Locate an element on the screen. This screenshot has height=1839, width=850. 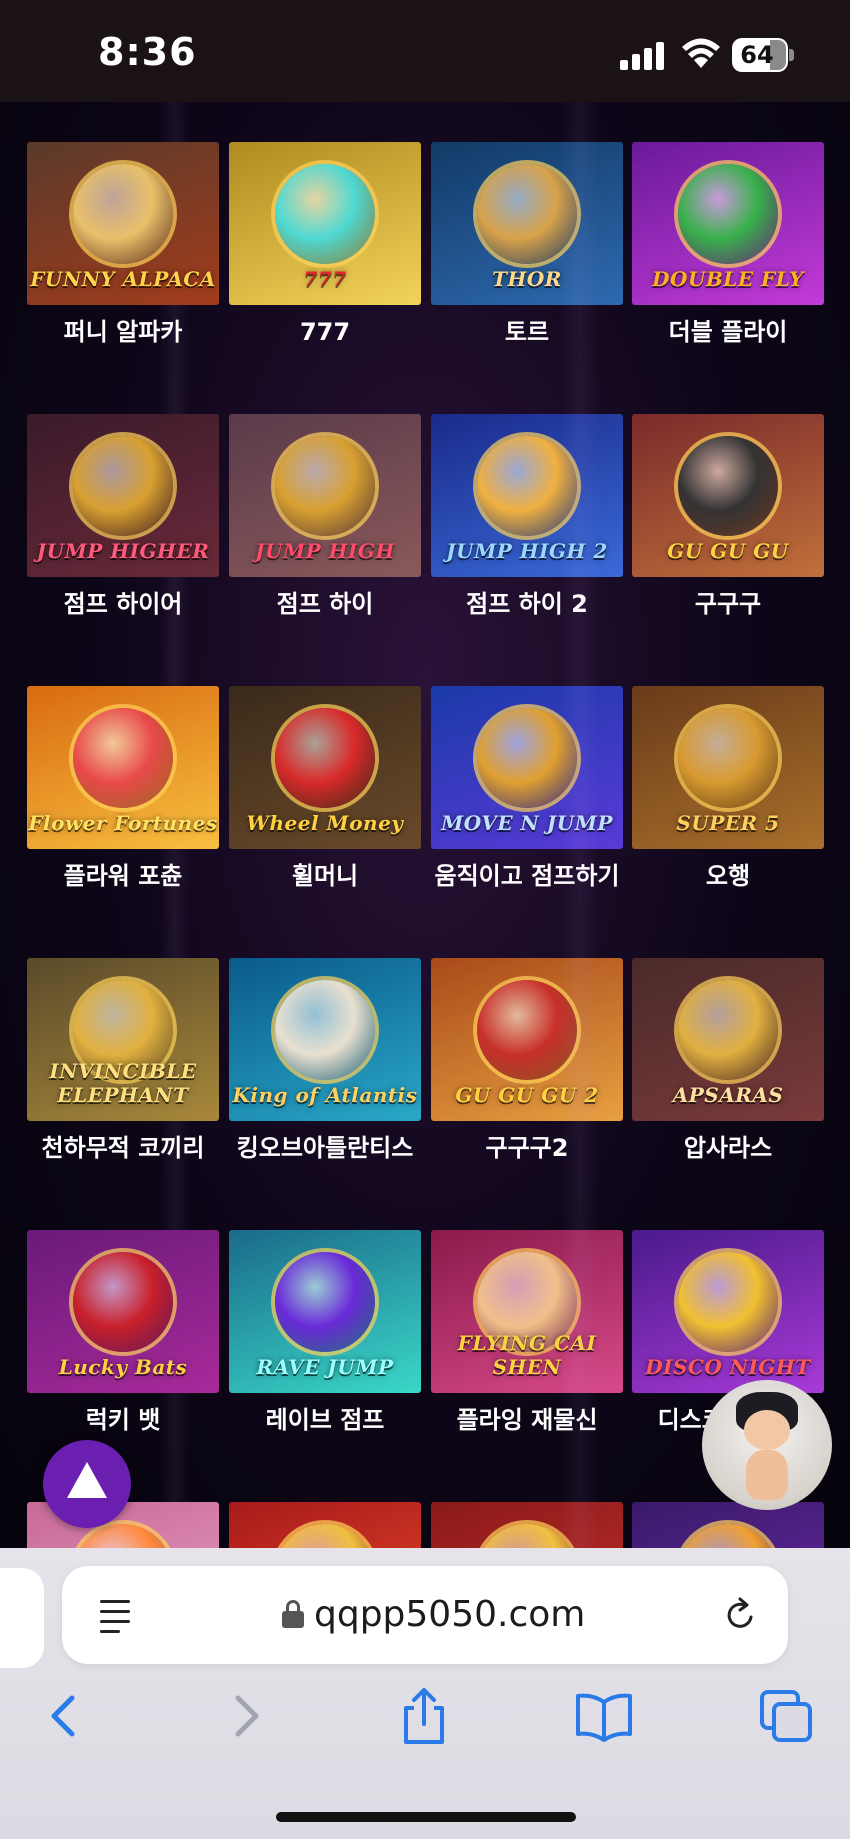
game-title: 777 is located at coordinates (325, 332).